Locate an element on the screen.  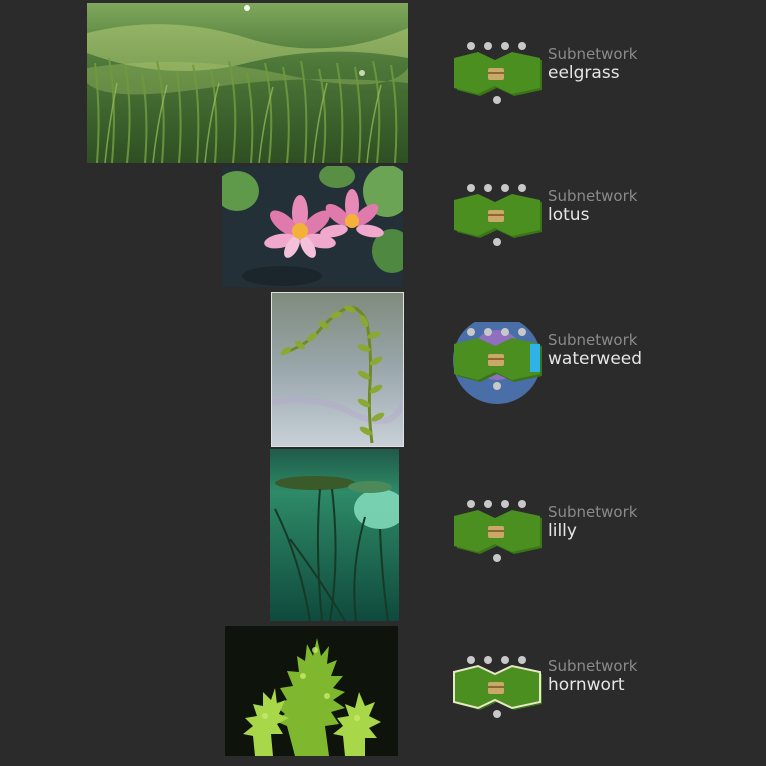
thumbnail-waterweed is located at coordinates (337, 369).